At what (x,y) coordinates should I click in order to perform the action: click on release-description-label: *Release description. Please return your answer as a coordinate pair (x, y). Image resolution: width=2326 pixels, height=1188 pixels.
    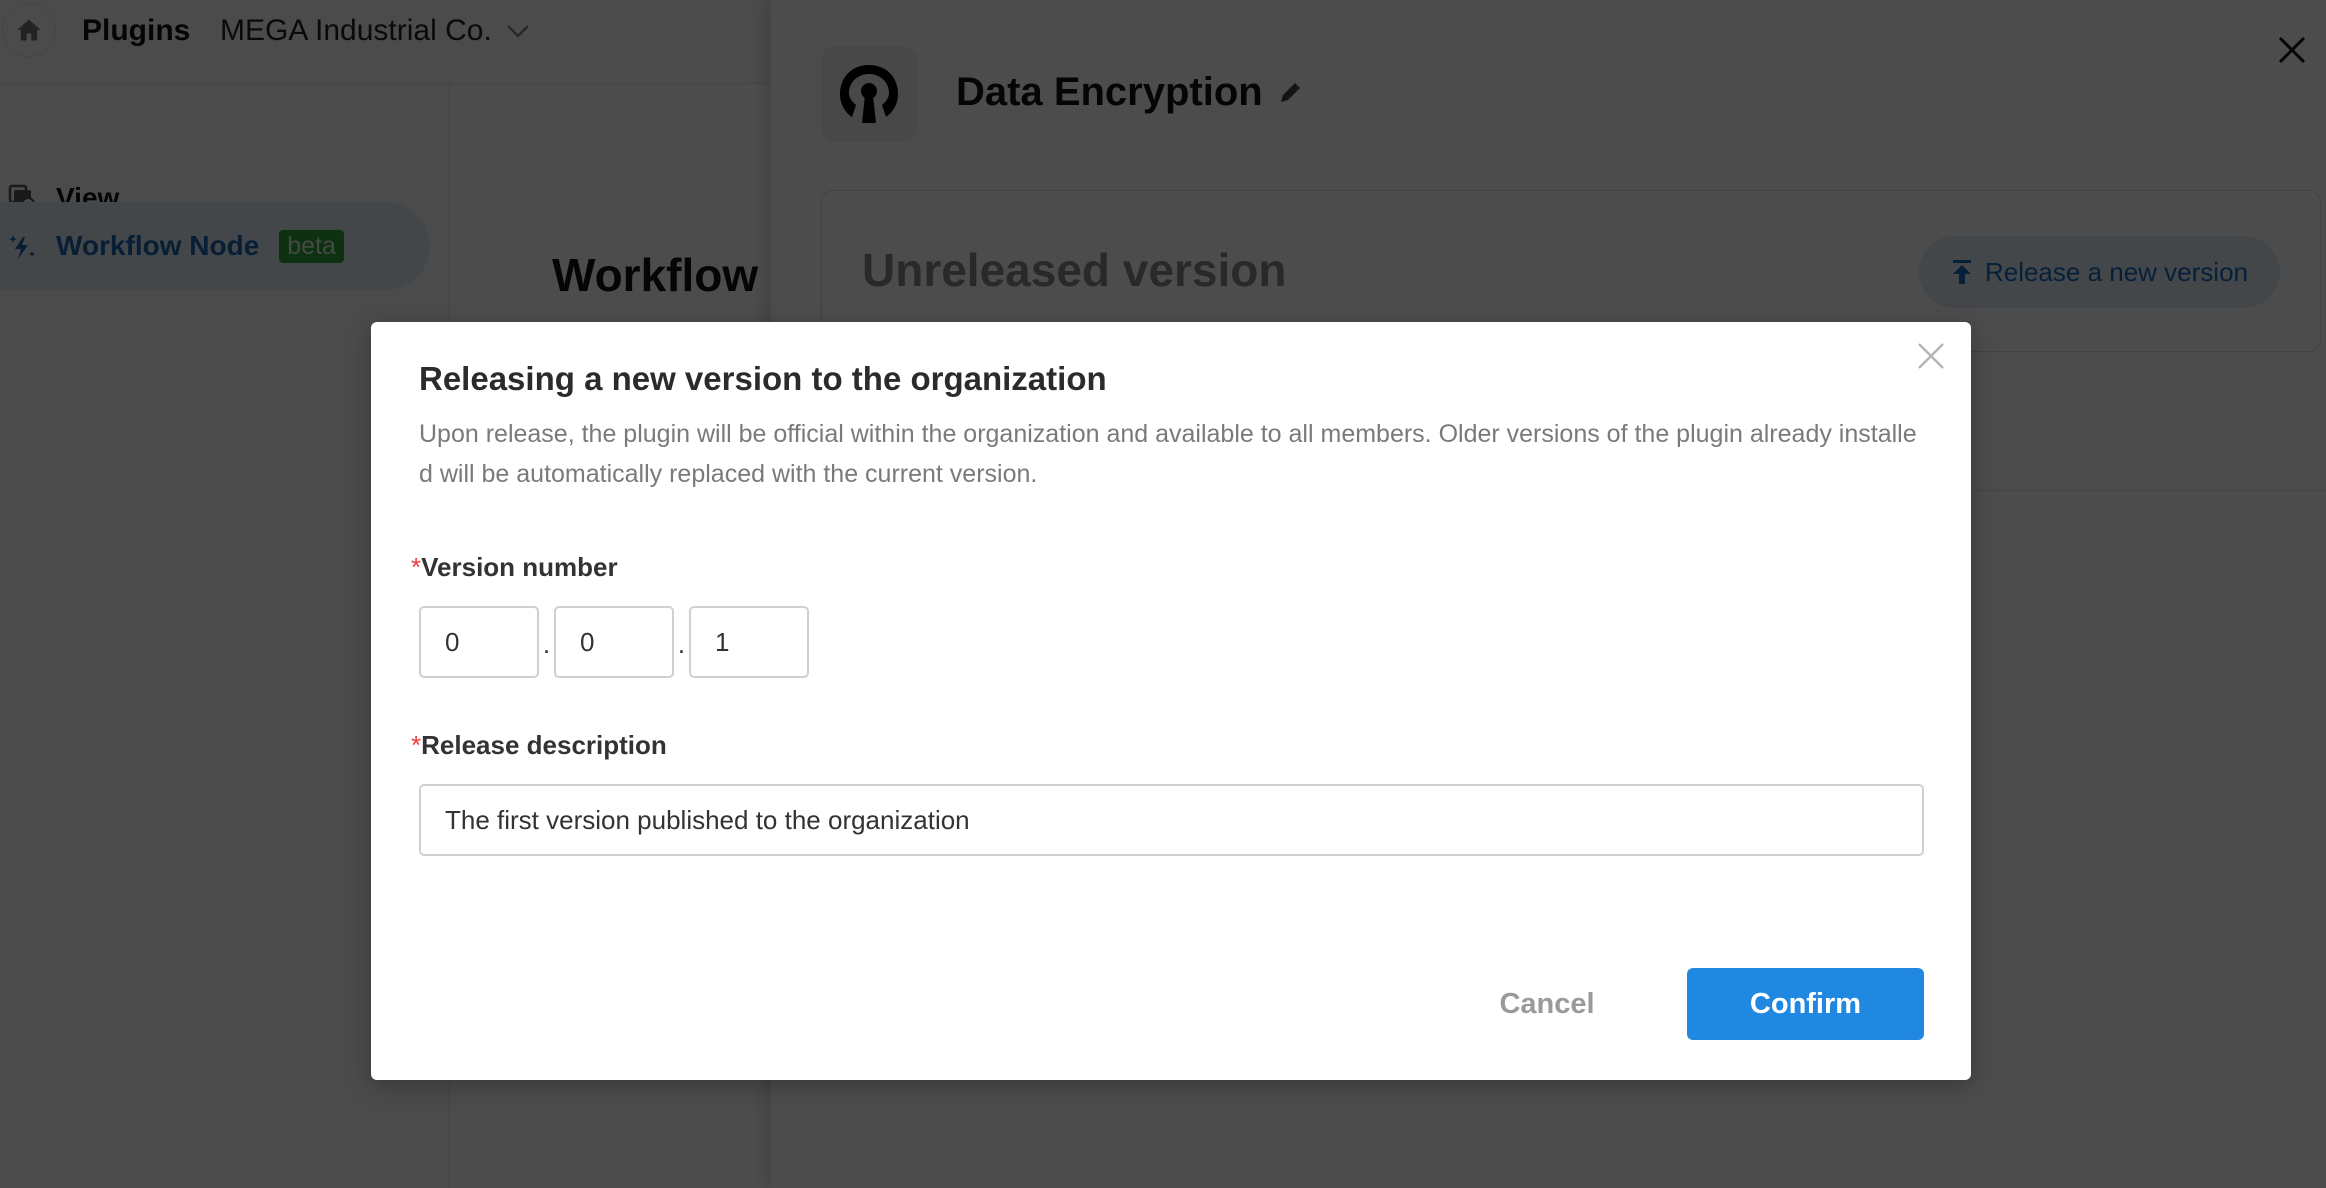
    Looking at the image, I should click on (539, 745).